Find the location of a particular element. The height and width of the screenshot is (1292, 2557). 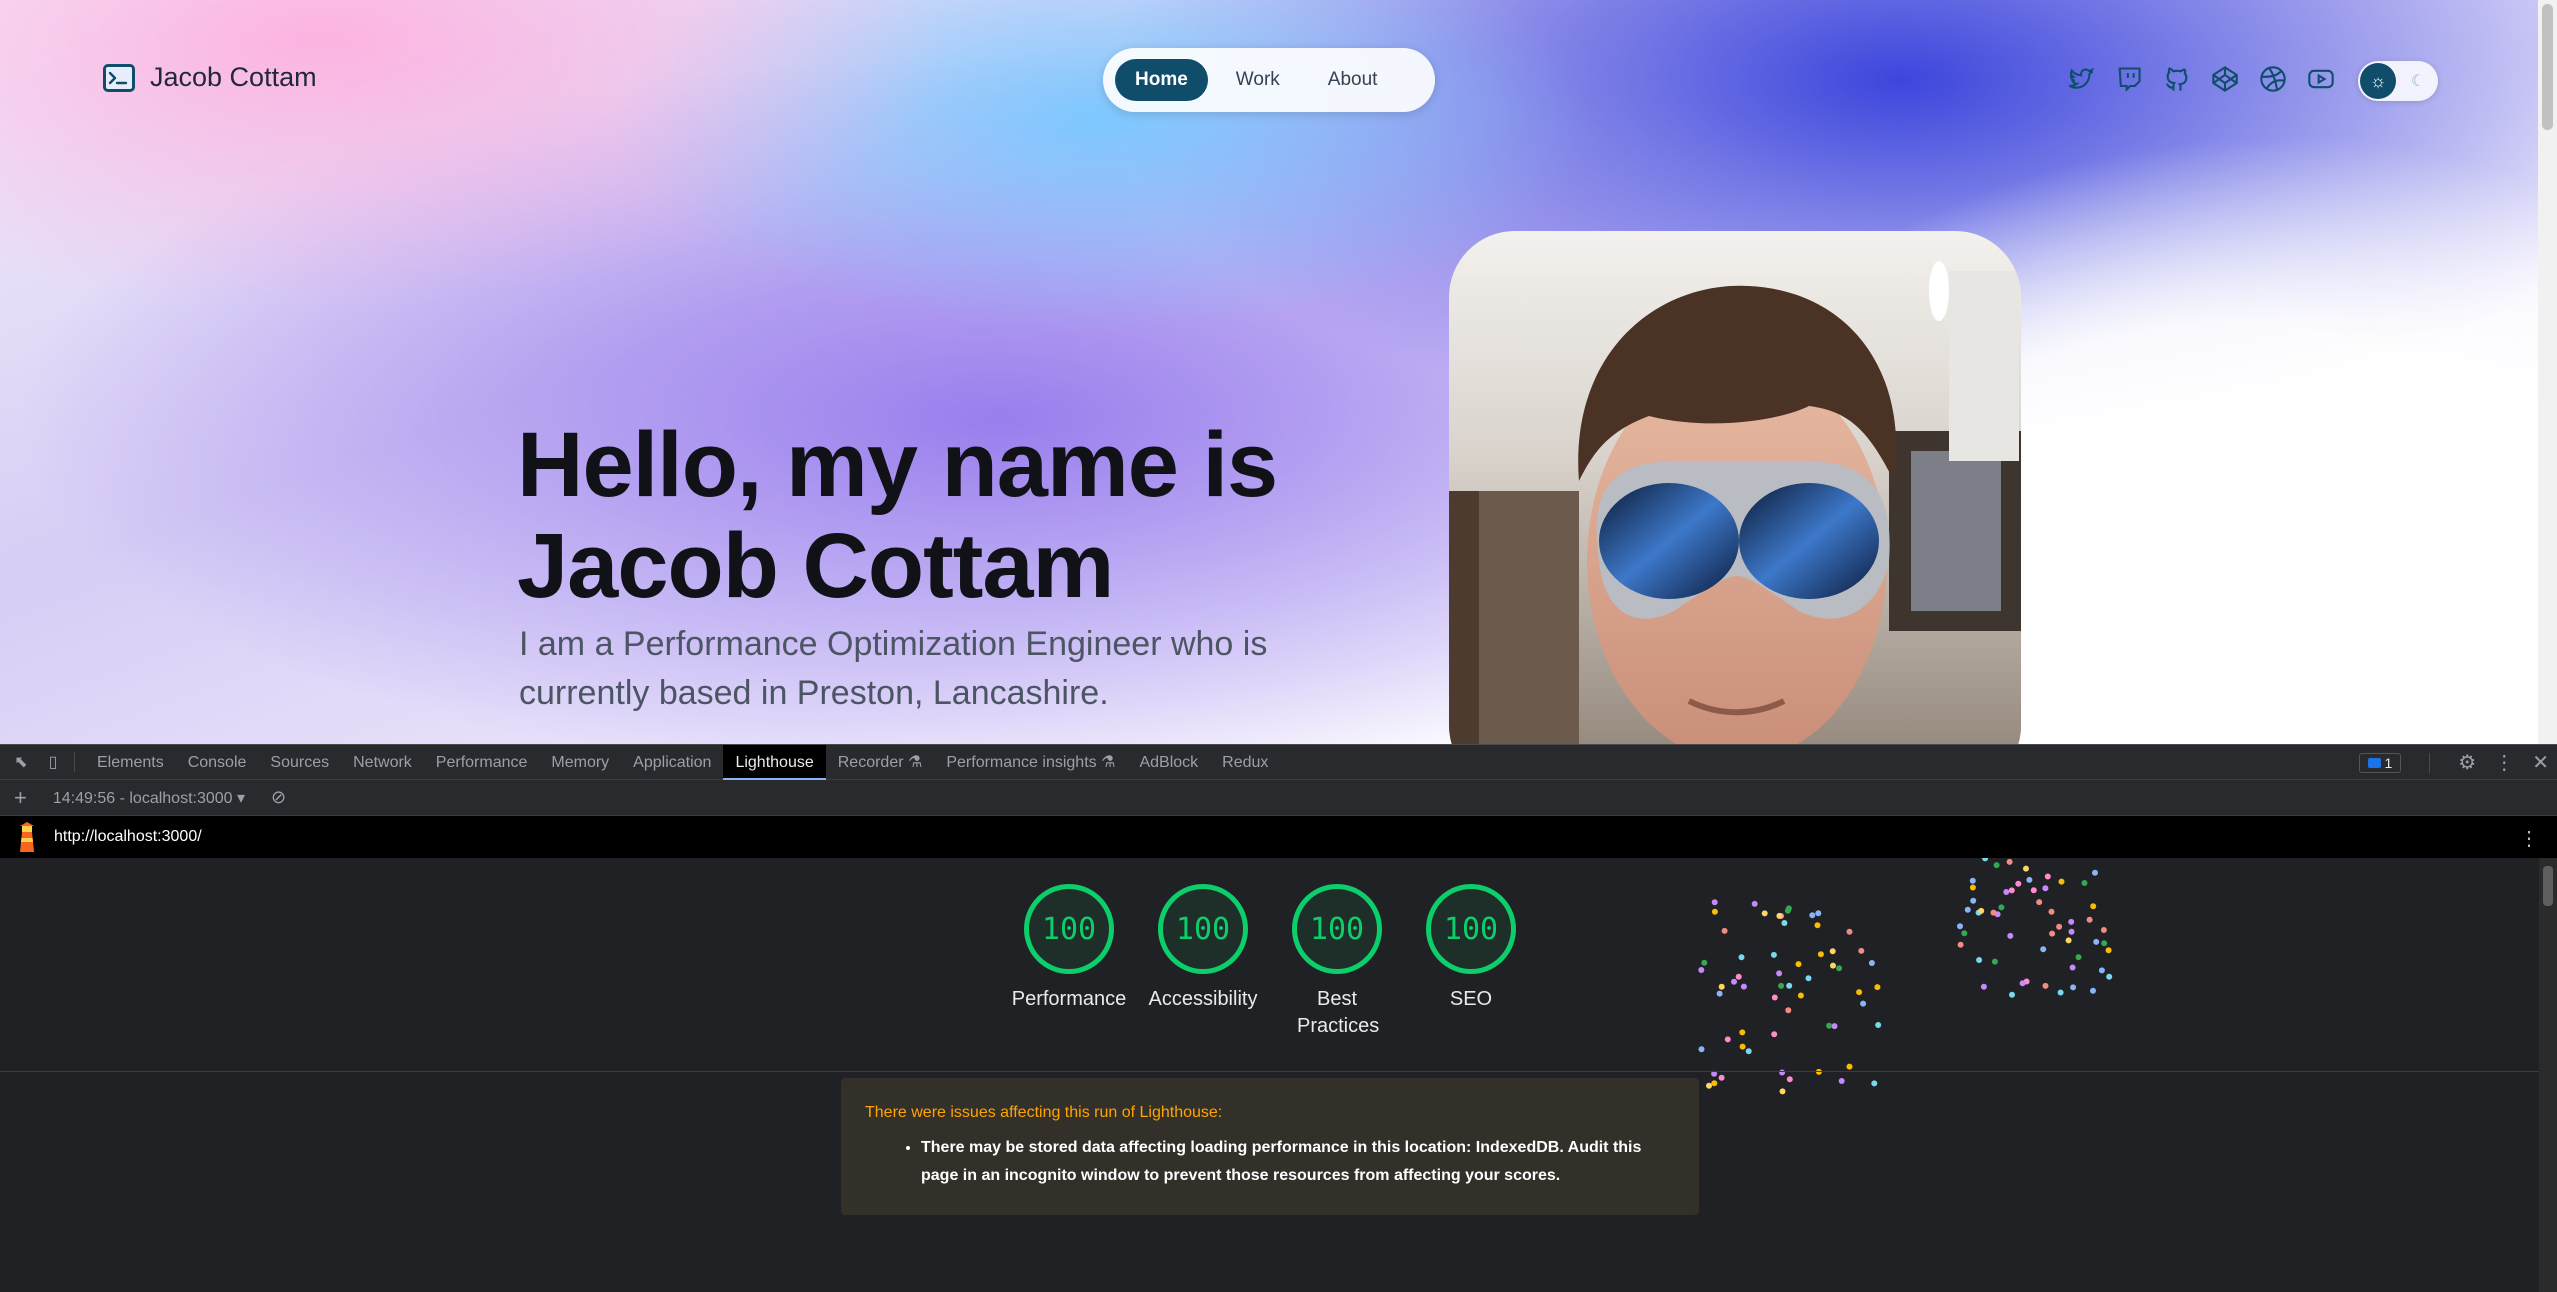

gauge-accessibility: 100 Accessibility is located at coordinates (1203, 962).